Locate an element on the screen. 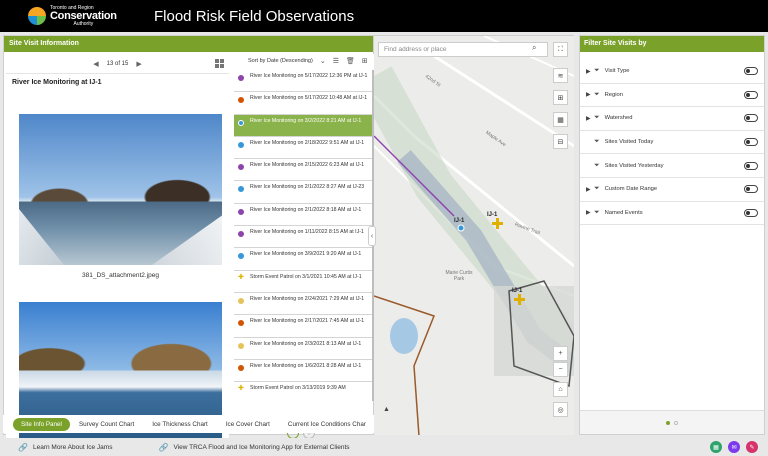 This screenshot has width=768, height=456. zoom-out-button: − is located at coordinates (560, 369).